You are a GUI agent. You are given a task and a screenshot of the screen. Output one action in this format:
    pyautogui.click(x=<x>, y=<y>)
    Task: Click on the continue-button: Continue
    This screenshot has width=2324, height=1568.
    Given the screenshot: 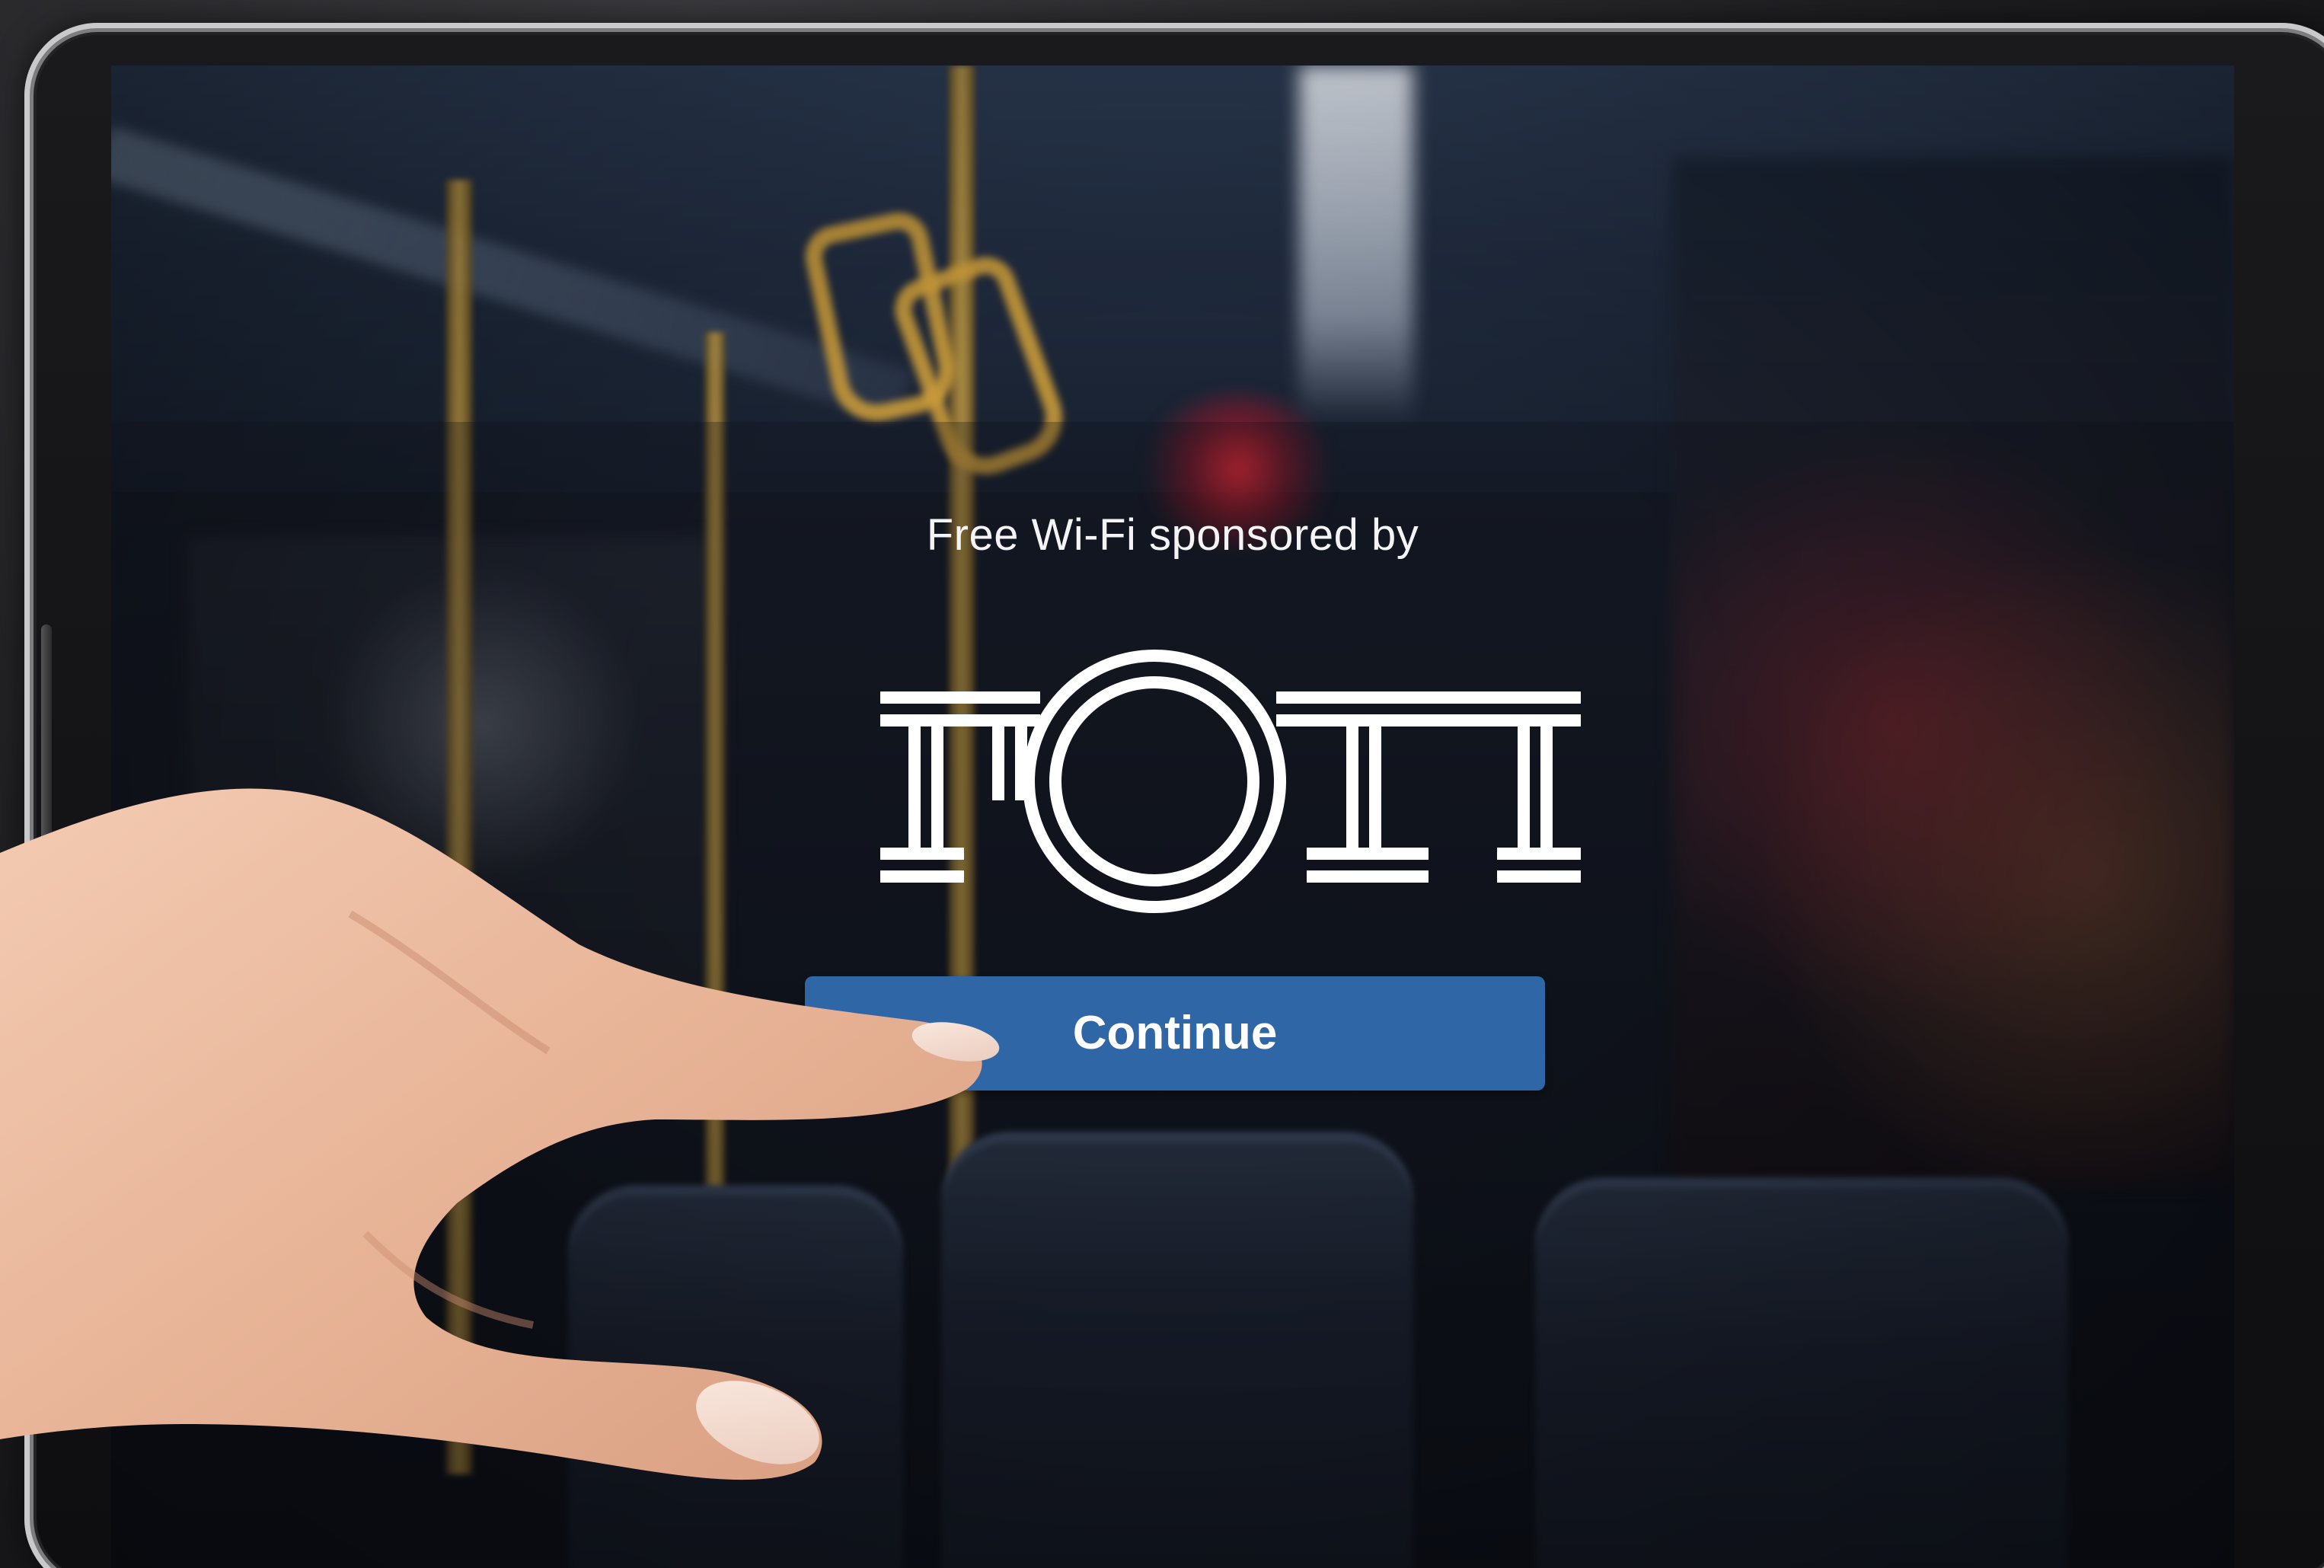 What is the action you would take?
    pyautogui.click(x=1175, y=1034)
    